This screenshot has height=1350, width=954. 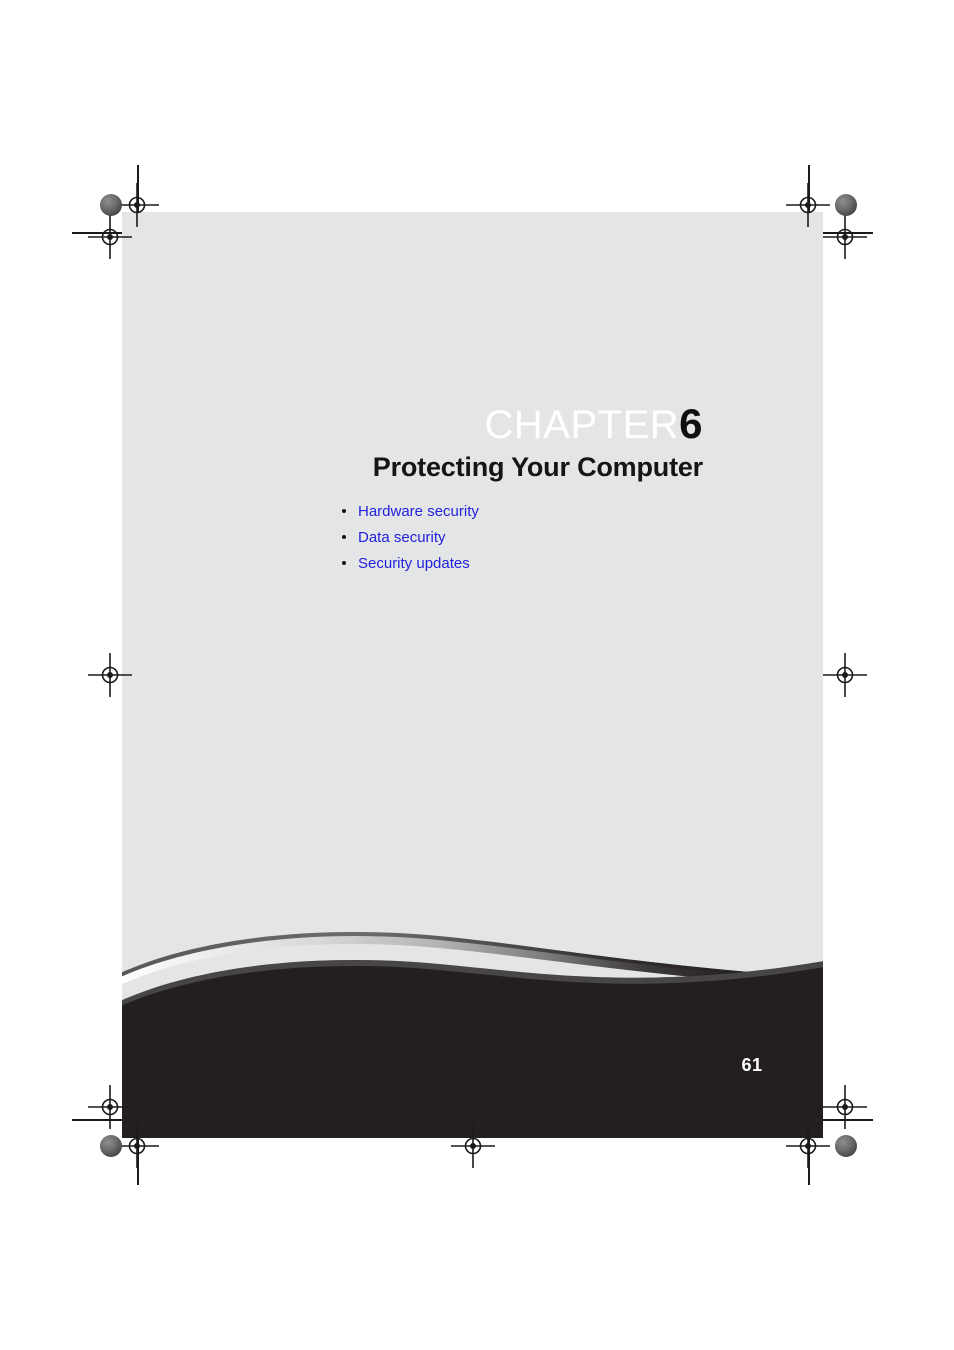 What do you see at coordinates (691, 423) in the screenshot?
I see `chapter-number: 6` at bounding box center [691, 423].